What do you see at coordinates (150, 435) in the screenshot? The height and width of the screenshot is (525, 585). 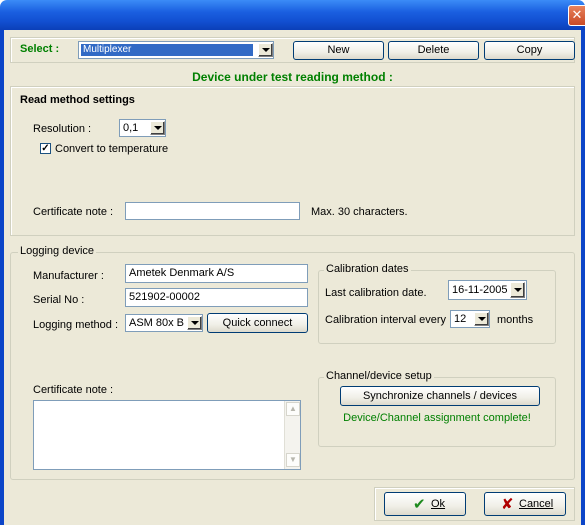 I see `logging-cert-note-text` at bounding box center [150, 435].